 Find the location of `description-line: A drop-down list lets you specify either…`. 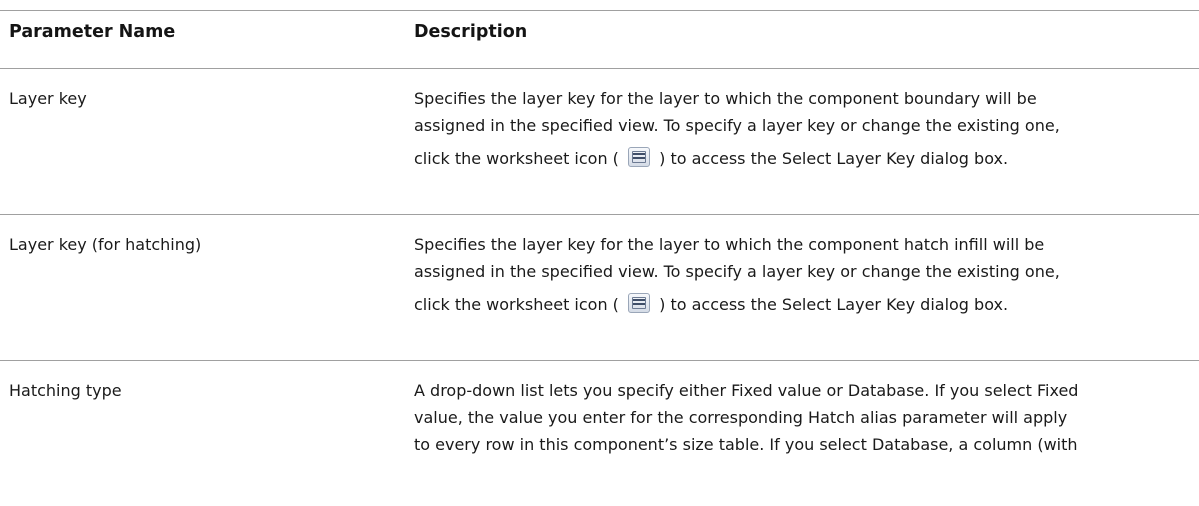

description-line: A drop-down list lets you specify either… is located at coordinates (746, 390).